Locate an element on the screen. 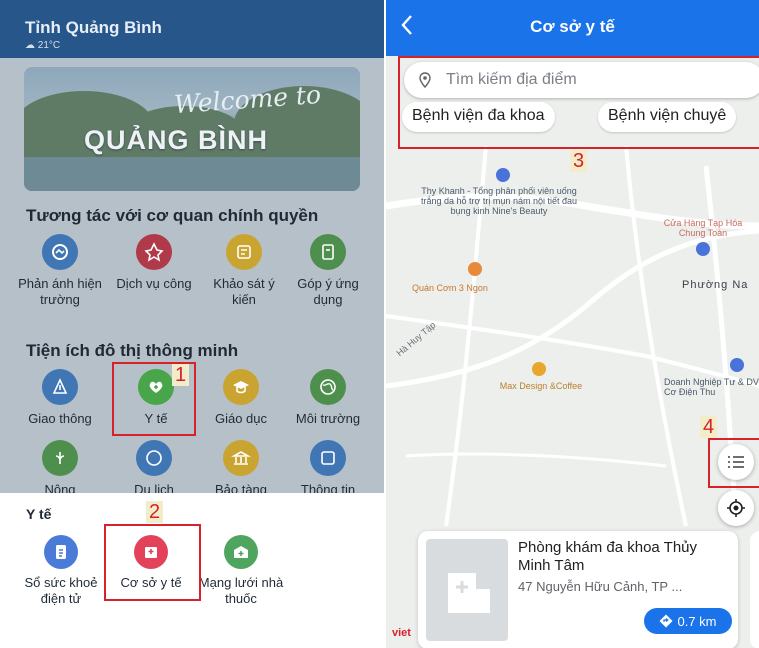 The width and height of the screenshot is (759, 648). distance-badge: 0.7 km is located at coordinates (688, 621).